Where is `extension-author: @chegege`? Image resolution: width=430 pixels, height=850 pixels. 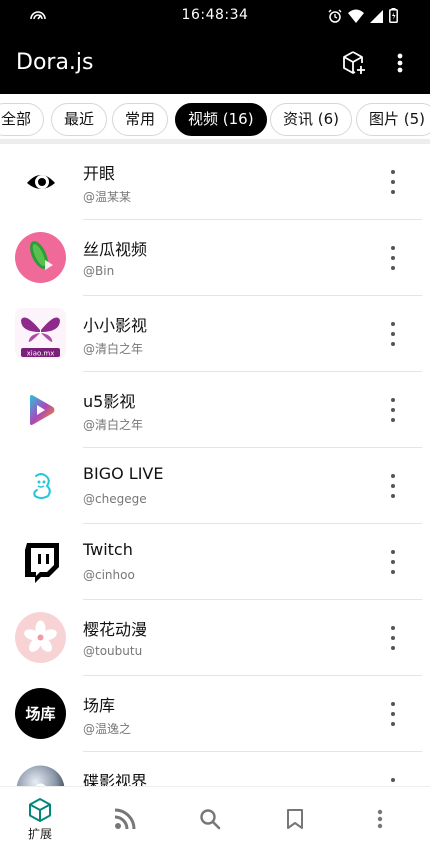
extension-author: @chegege is located at coordinates (115, 499).